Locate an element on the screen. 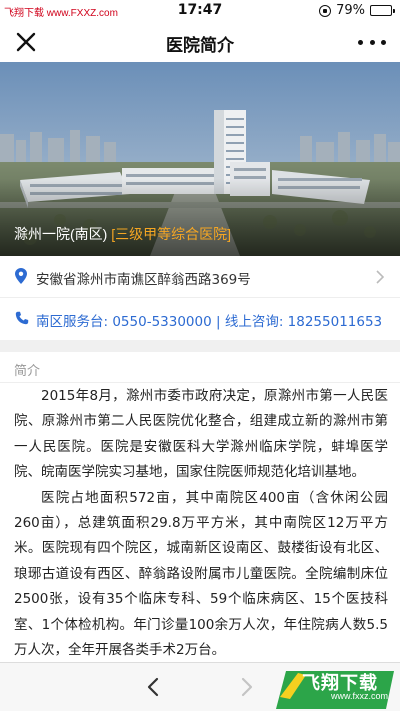 The height and width of the screenshot is (711, 400). page-title: 医院简介 is located at coordinates (200, 46).